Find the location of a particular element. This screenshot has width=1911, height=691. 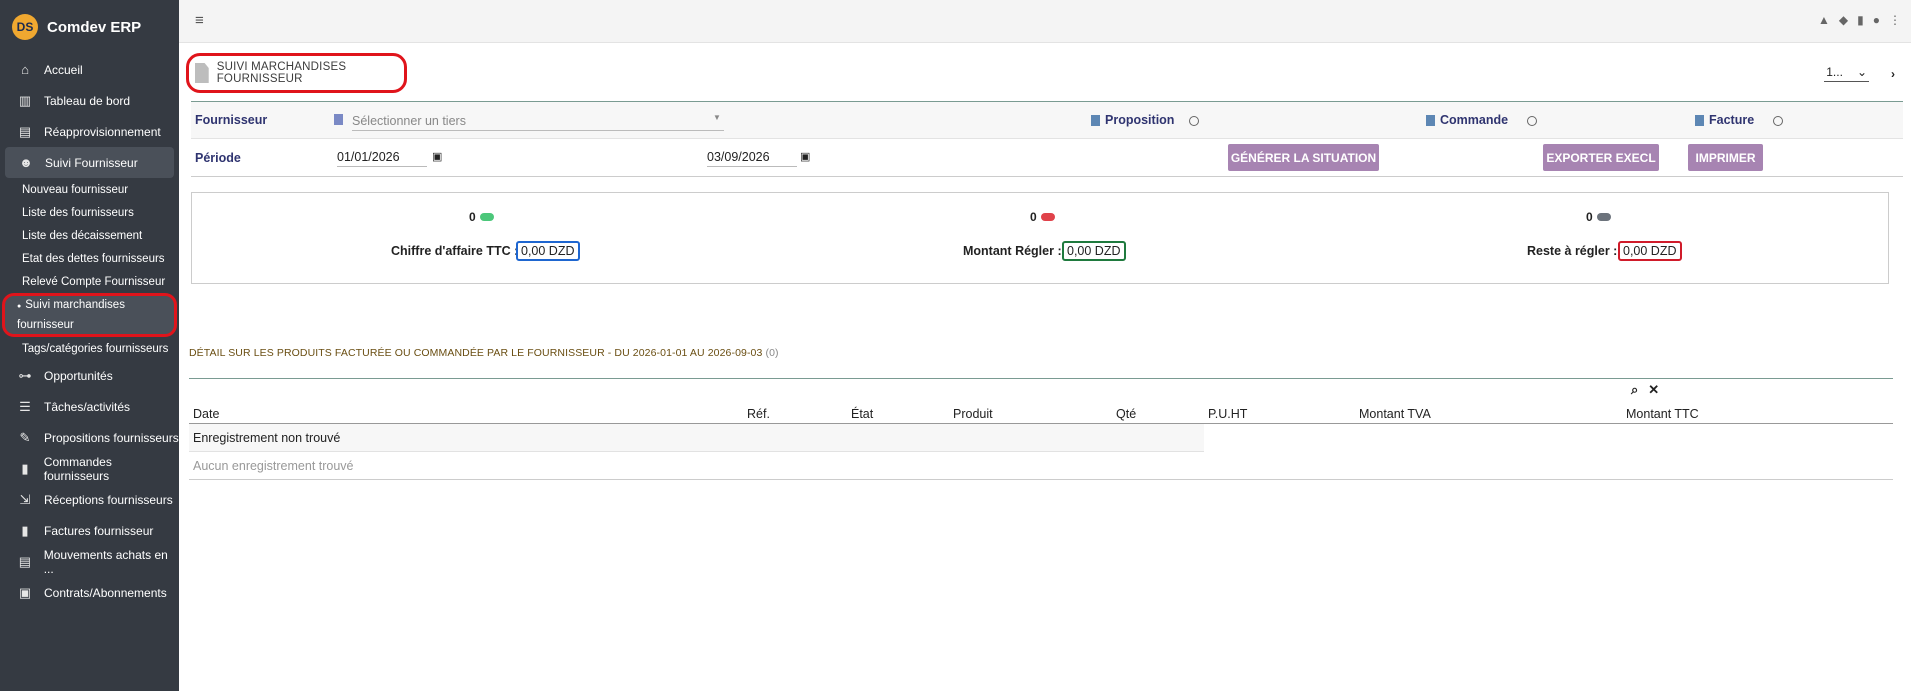

periode-label: Période is located at coordinates (218, 158).